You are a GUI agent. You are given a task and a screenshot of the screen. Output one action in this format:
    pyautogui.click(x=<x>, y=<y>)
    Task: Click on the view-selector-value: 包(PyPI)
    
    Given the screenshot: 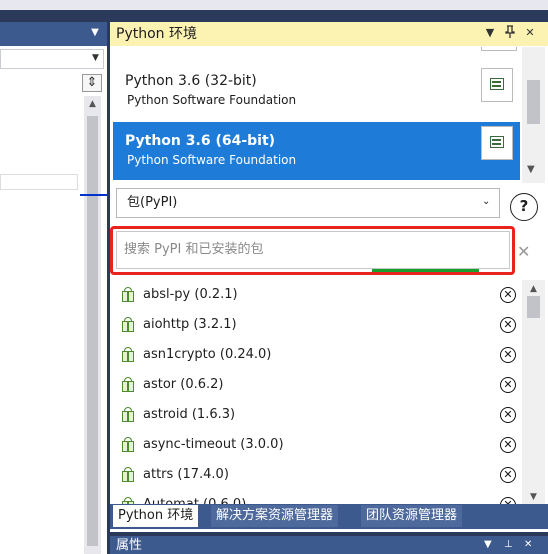 What is the action you would take?
    pyautogui.click(x=152, y=202)
    